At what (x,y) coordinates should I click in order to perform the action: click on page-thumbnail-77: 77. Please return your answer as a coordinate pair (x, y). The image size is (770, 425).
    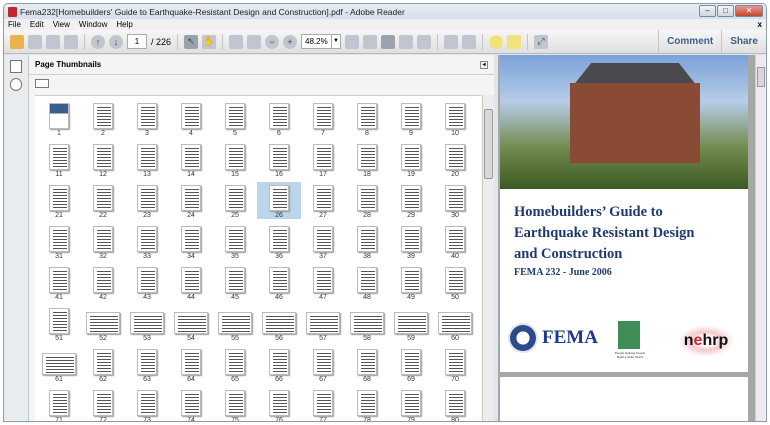
    Looking at the image, I should click on (323, 404).